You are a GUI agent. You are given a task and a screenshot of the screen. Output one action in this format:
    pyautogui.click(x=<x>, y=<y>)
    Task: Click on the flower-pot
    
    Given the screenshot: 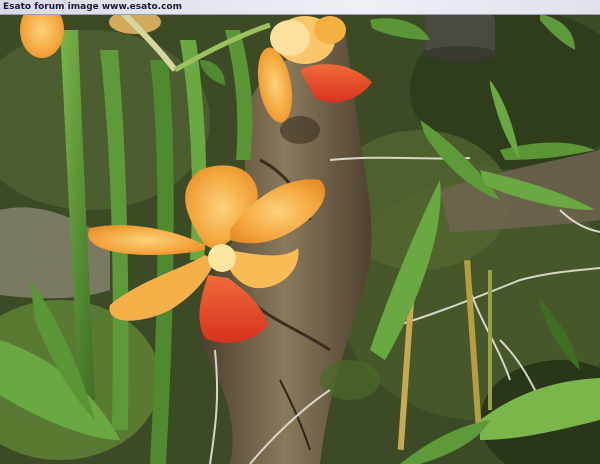 What is the action you would take?
    pyautogui.click(x=460, y=38)
    